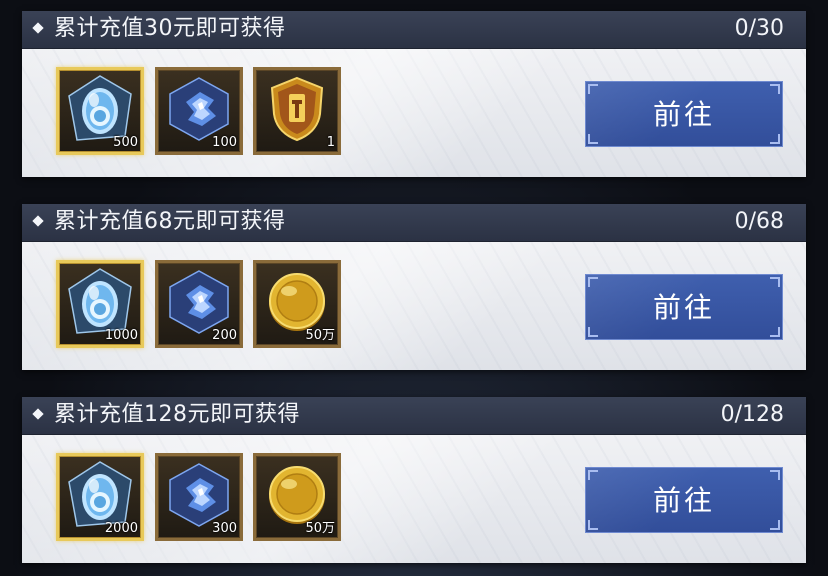 This screenshot has height=576, width=828. I want to click on tier-progress: 0/68, so click(759, 221).